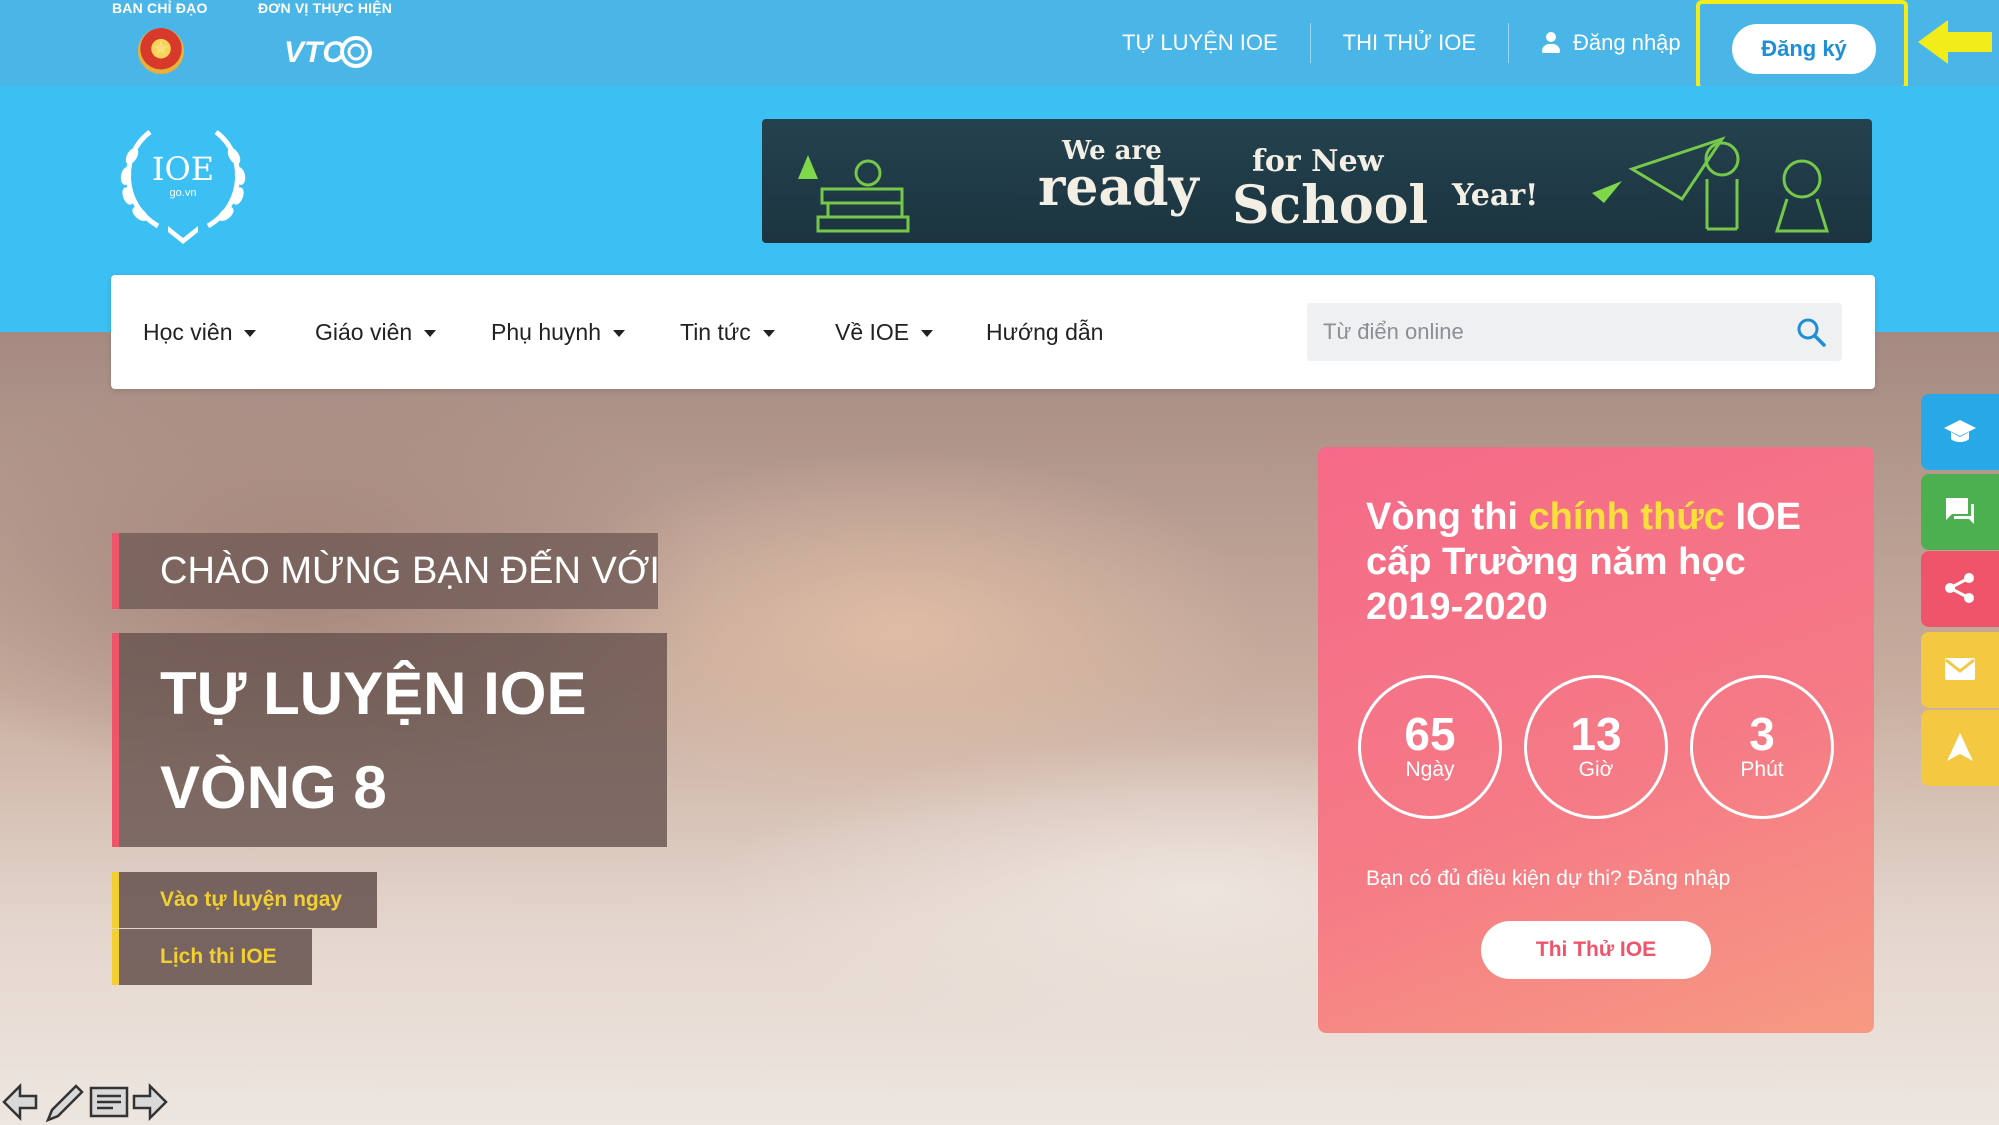  I want to click on sponsor-label: BAN CHỈ ĐẠO, so click(160, 8).